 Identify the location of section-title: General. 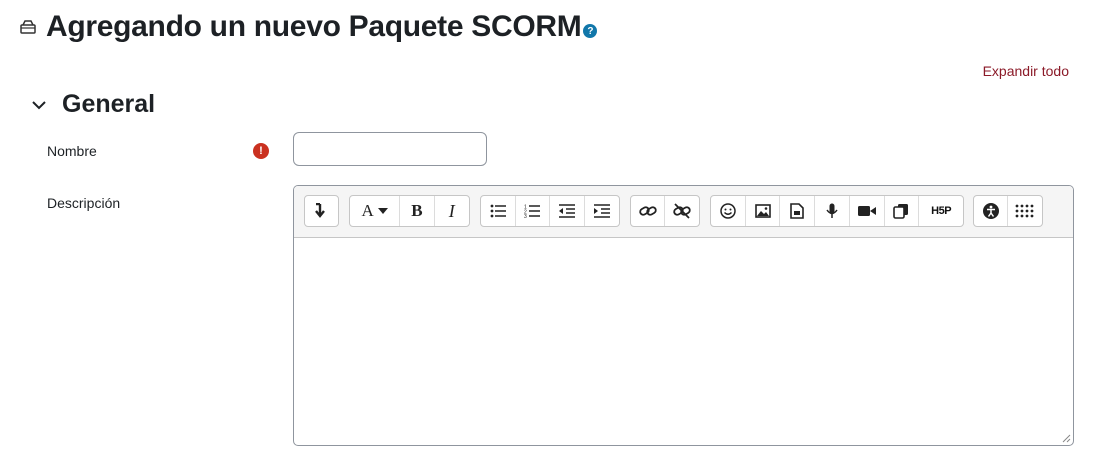
(109, 104).